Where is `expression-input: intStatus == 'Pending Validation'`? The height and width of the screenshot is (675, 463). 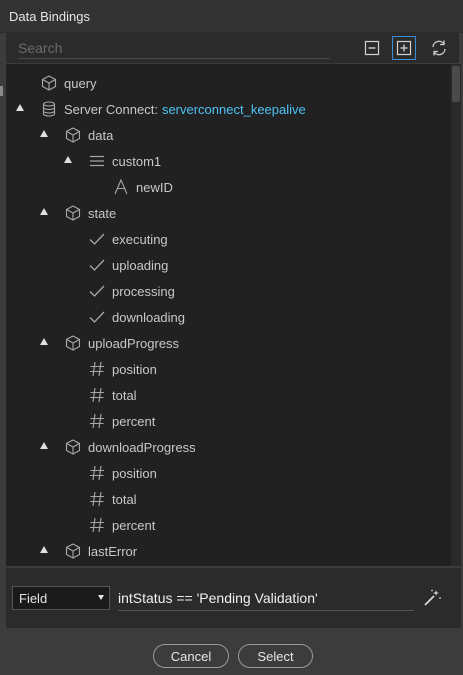 expression-input: intStatus == 'Pending Validation' is located at coordinates (266, 598).